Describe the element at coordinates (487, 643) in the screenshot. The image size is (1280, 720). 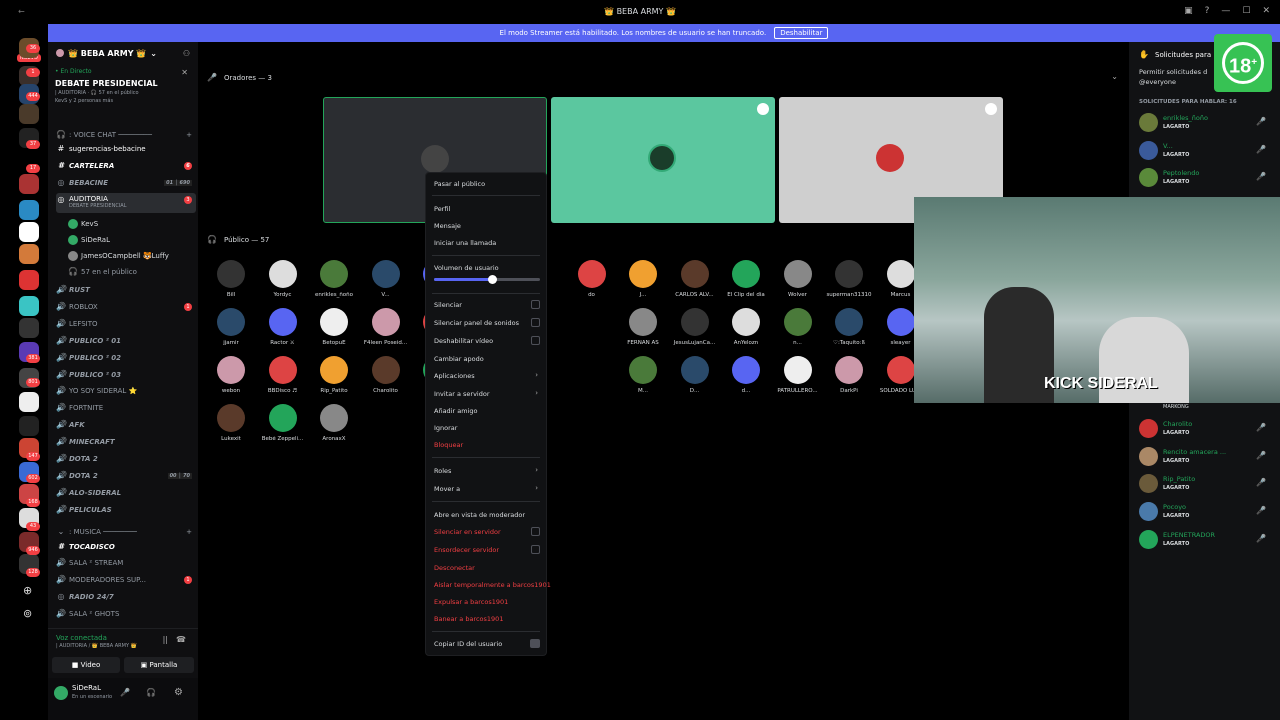
I see `menu-copy-id: Copiar ID del usuario` at that location.